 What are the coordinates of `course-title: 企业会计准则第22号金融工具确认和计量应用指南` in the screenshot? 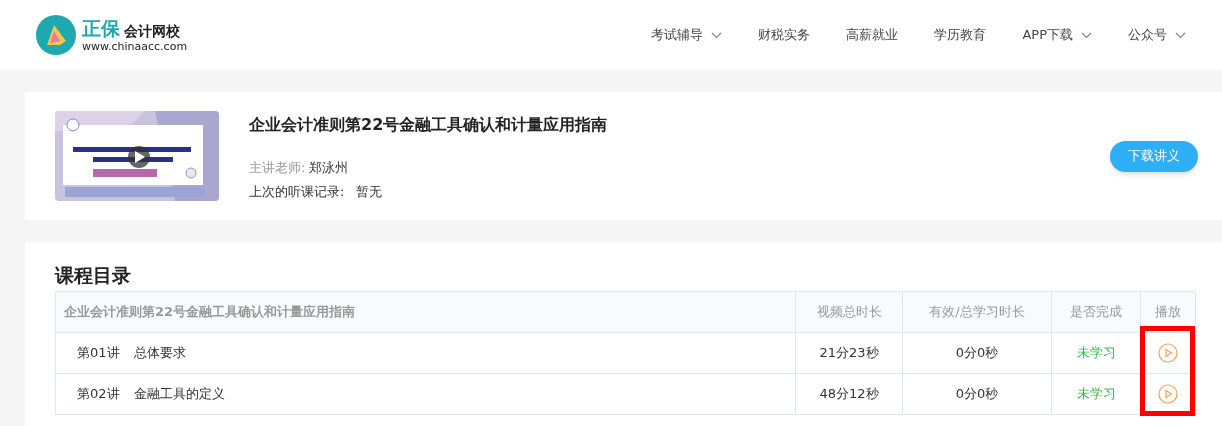 It's located at (428, 125).